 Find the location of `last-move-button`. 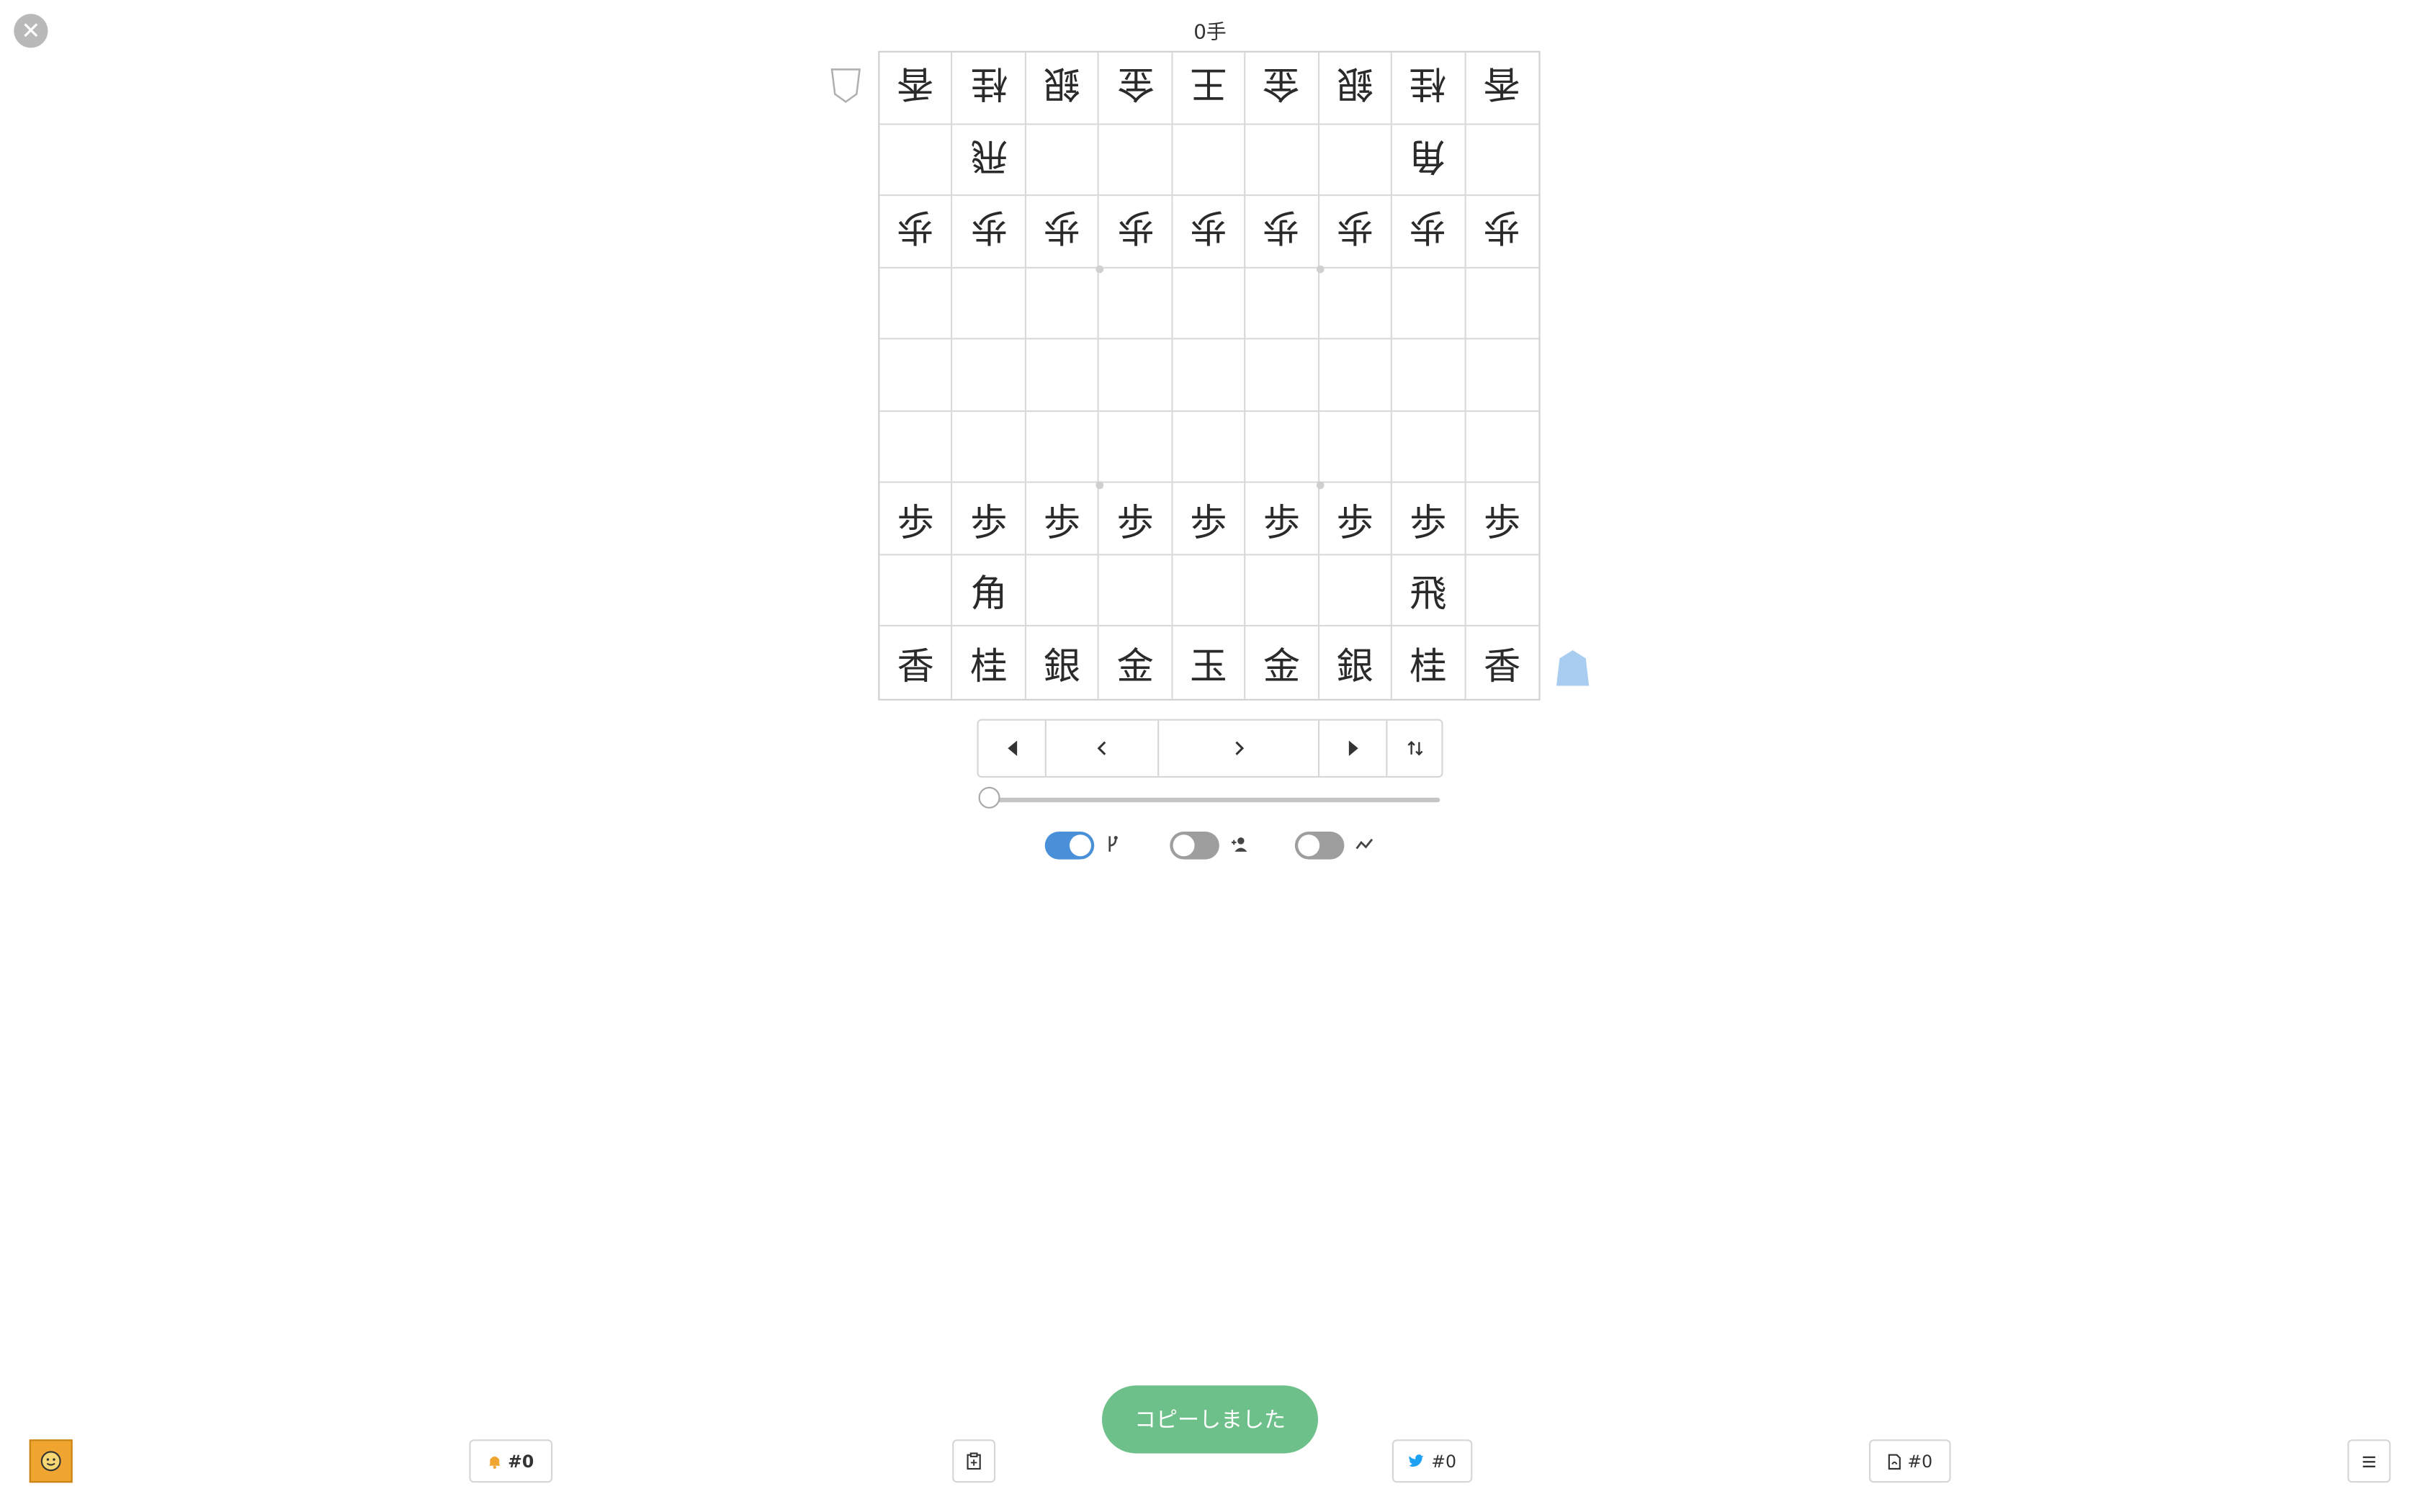

last-move-button is located at coordinates (1353, 748).